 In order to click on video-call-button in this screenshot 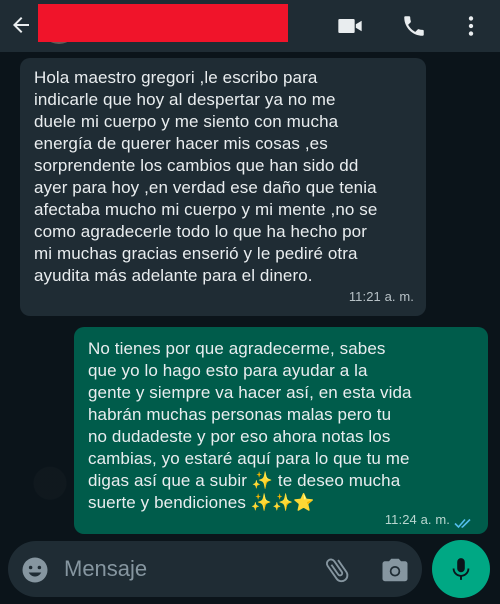, I will do `click(350, 26)`.